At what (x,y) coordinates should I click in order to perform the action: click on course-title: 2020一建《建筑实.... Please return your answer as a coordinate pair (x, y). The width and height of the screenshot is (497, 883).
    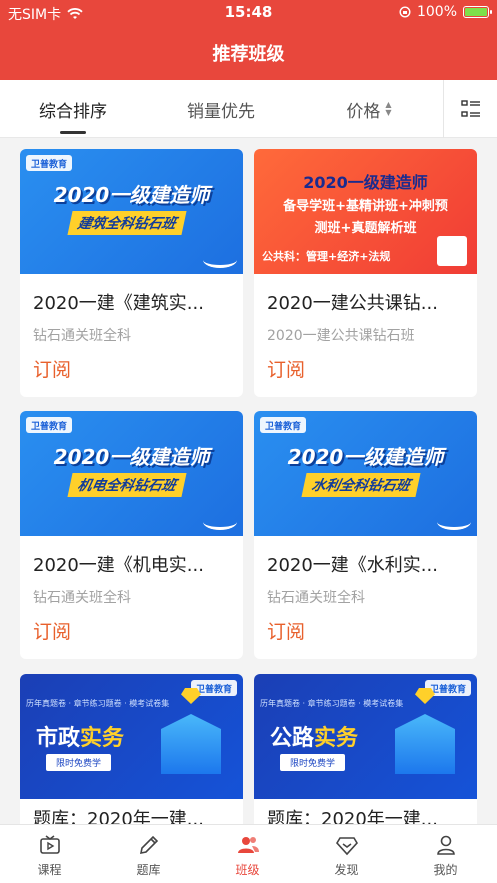
    Looking at the image, I should click on (118, 303).